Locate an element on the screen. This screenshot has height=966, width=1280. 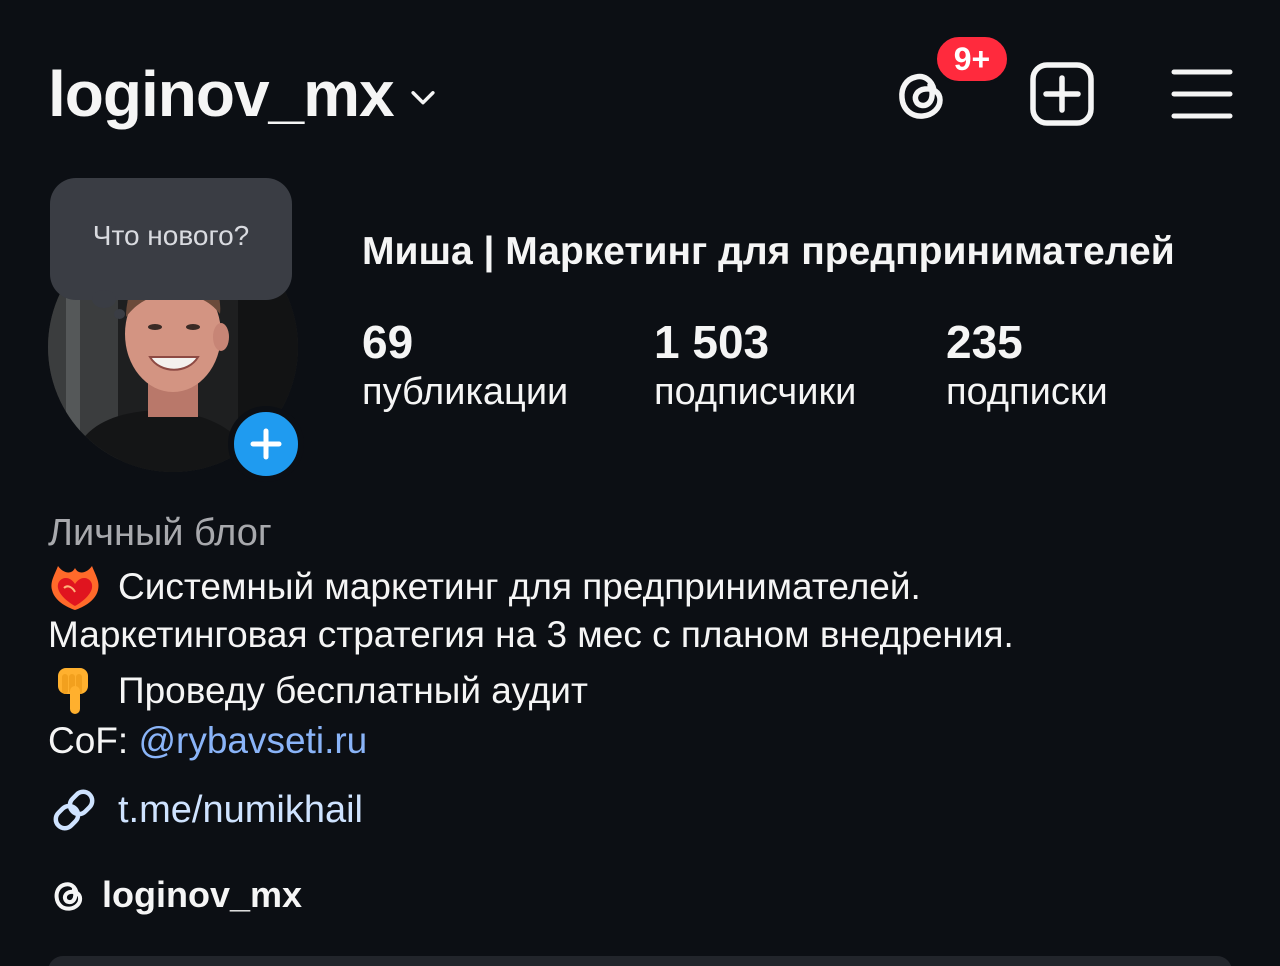
bio-line: Проведу бесплатный аудит is located at coordinates (318, 691).